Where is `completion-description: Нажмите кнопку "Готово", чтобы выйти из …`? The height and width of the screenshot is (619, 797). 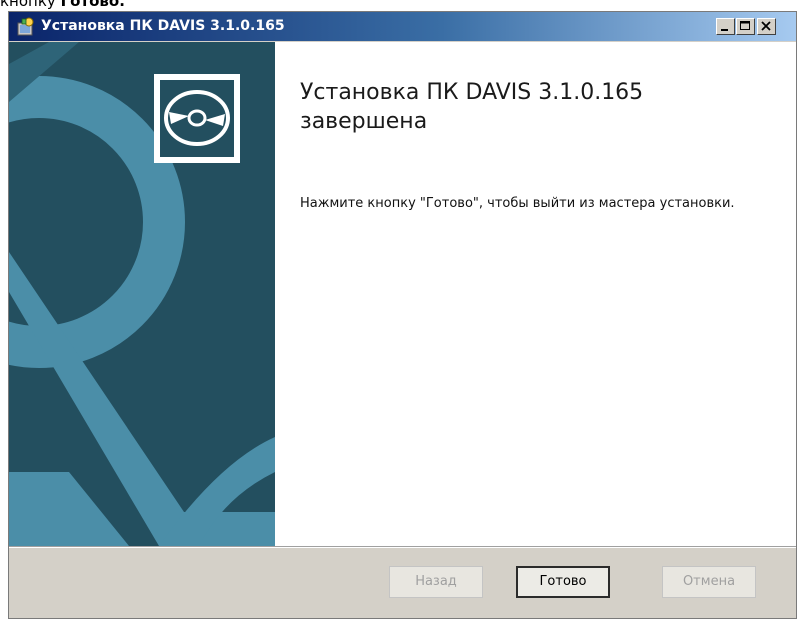
completion-description: Нажмите кнопку "Готово", чтобы выйти из … is located at coordinates (517, 203).